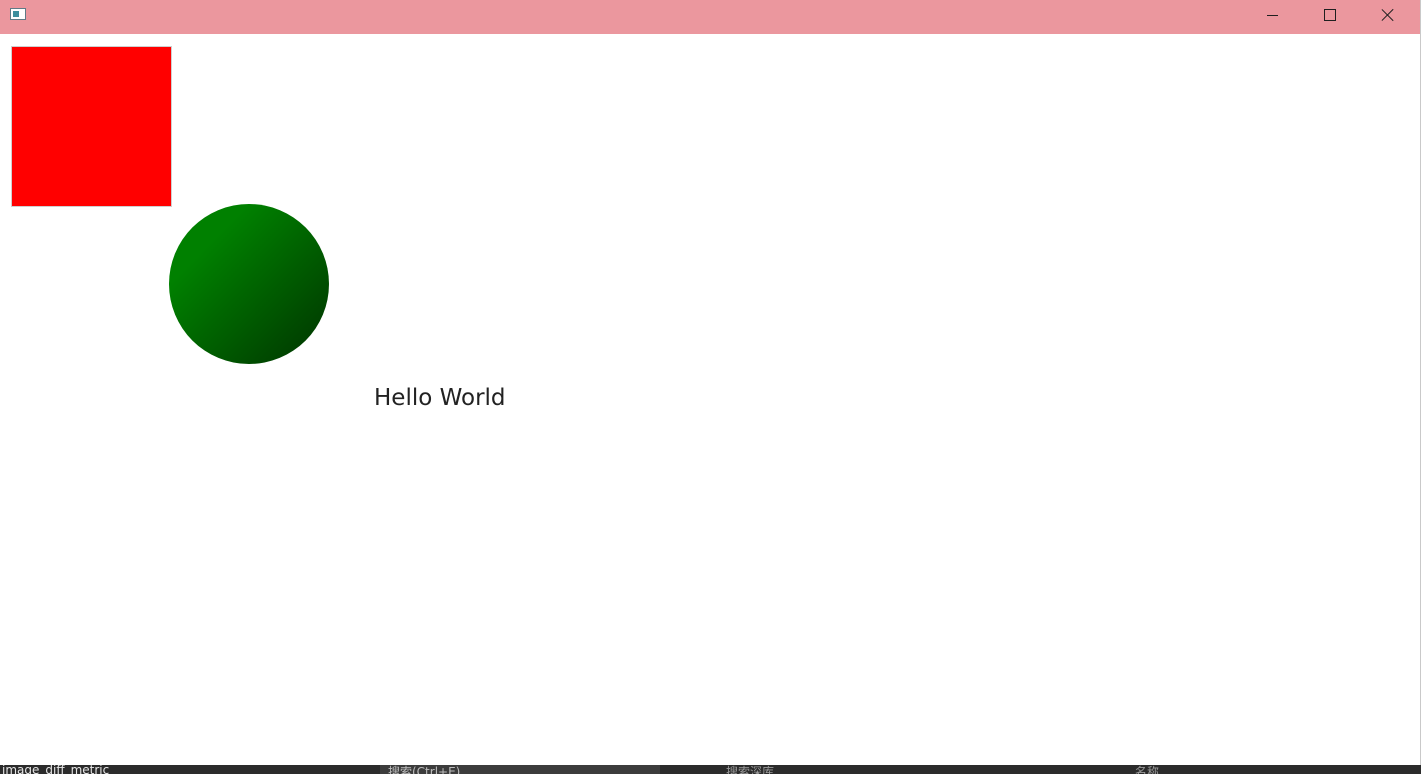  Describe the element at coordinates (710, 17) in the screenshot. I see `title-bar` at that location.